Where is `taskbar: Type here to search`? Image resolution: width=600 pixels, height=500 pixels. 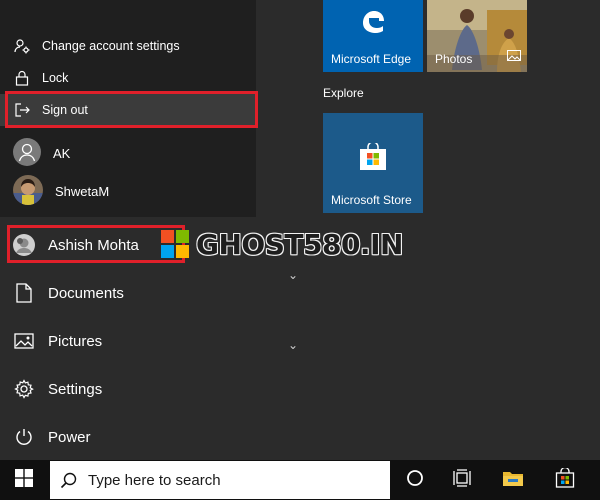
taskbar: Type here to search is located at coordinates (300, 480).